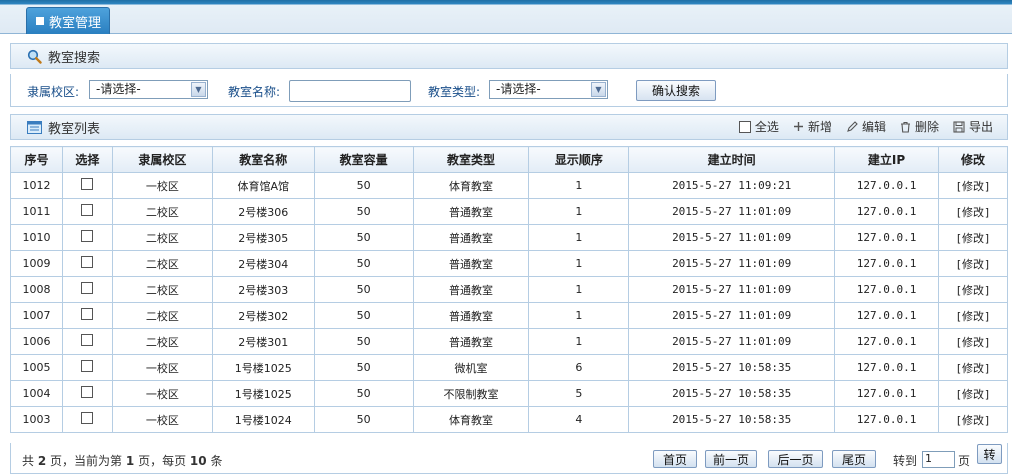 This screenshot has height=474, width=1012. I want to click on tab-square-icon, so click(40, 21).